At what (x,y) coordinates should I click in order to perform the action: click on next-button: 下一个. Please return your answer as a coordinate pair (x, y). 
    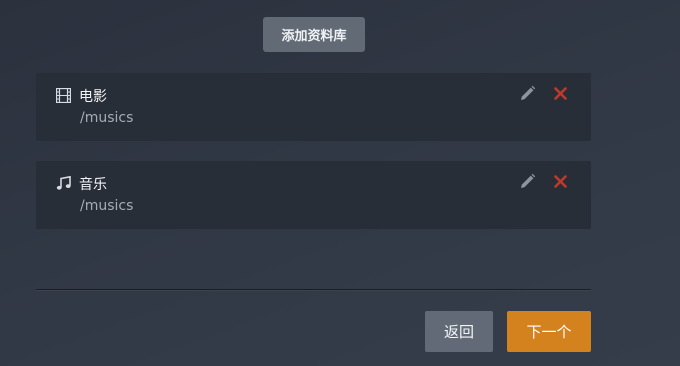
    Looking at the image, I should click on (549, 331).